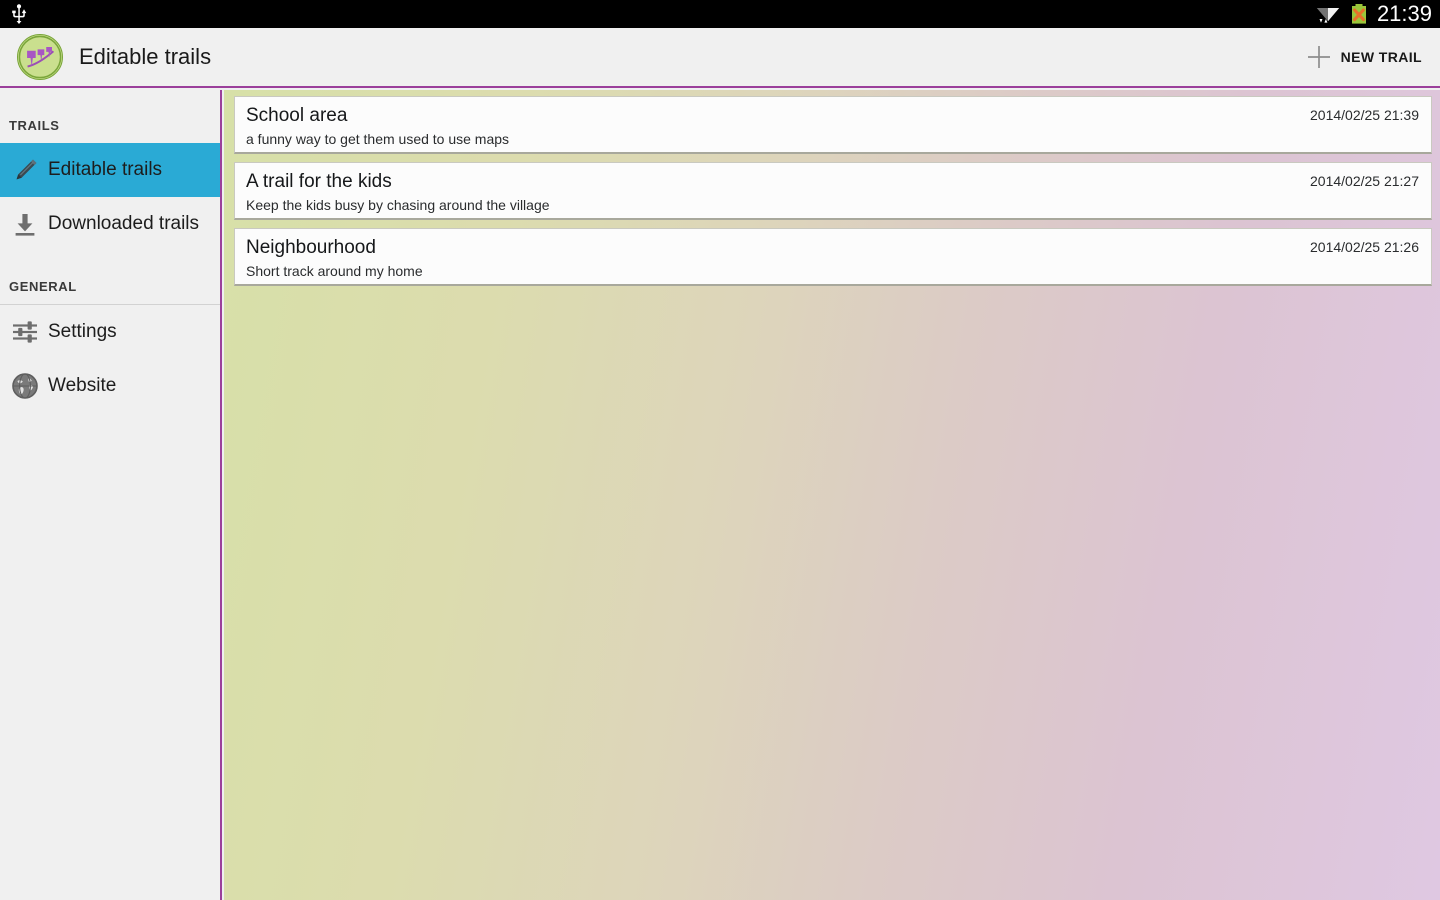 The height and width of the screenshot is (900, 1440). Describe the element at coordinates (297, 115) in the screenshot. I see `trail-title: School area` at that location.